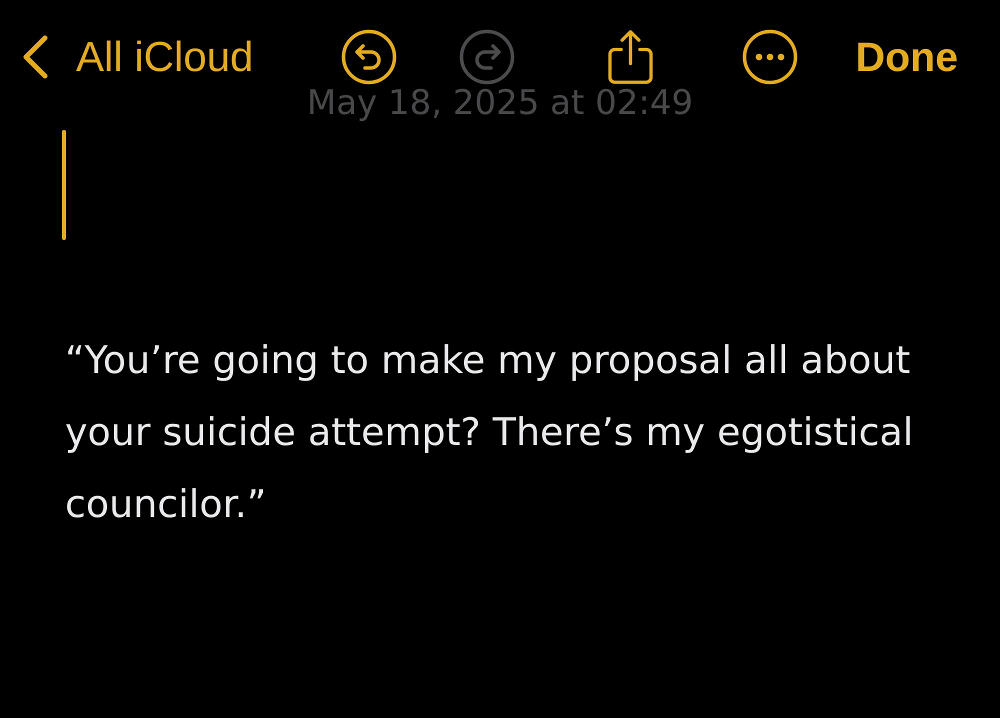  I want to click on done-button: Done, so click(907, 57).